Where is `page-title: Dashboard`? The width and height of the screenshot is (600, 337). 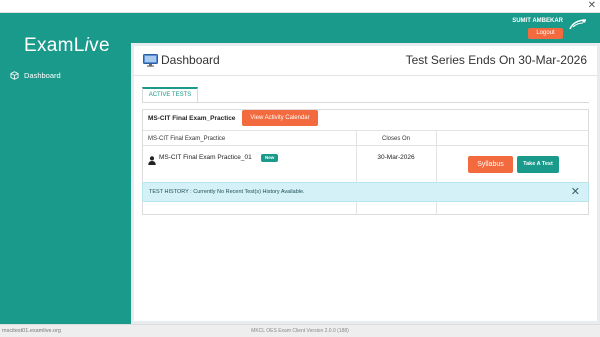 page-title: Dashboard is located at coordinates (190, 60).